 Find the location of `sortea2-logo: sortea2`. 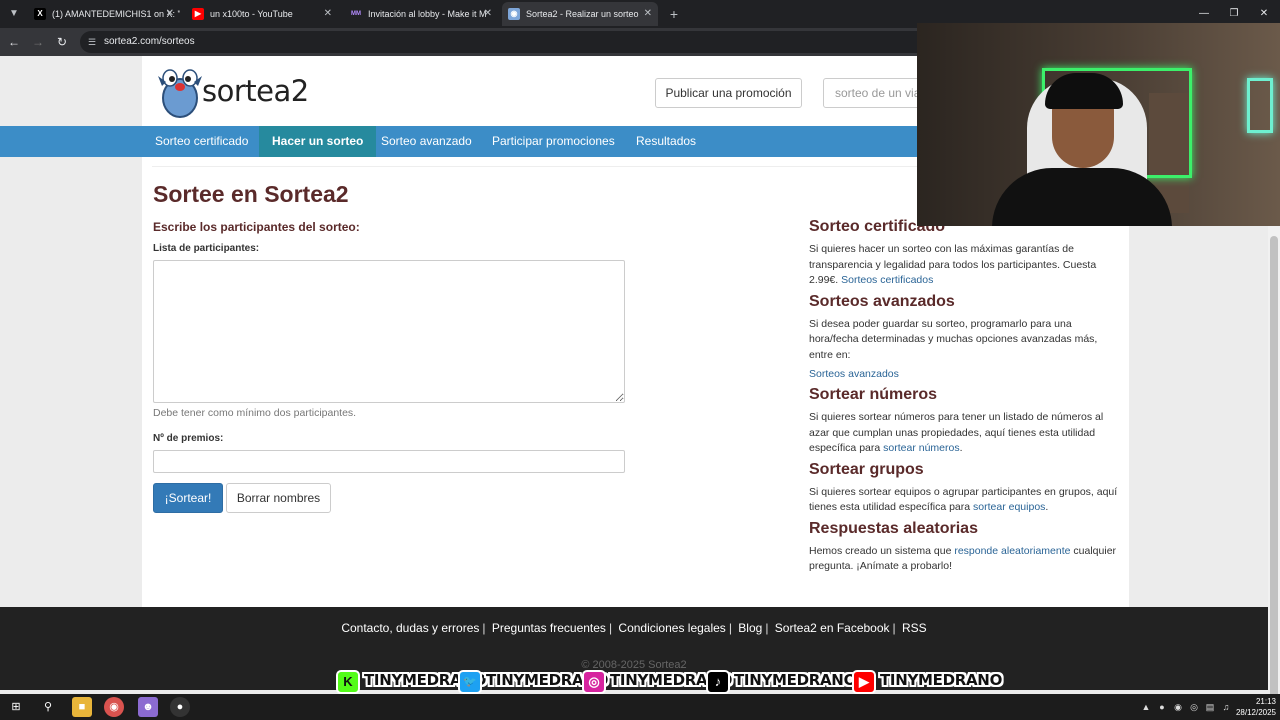

sortea2-logo: sortea2 is located at coordinates (241, 93).